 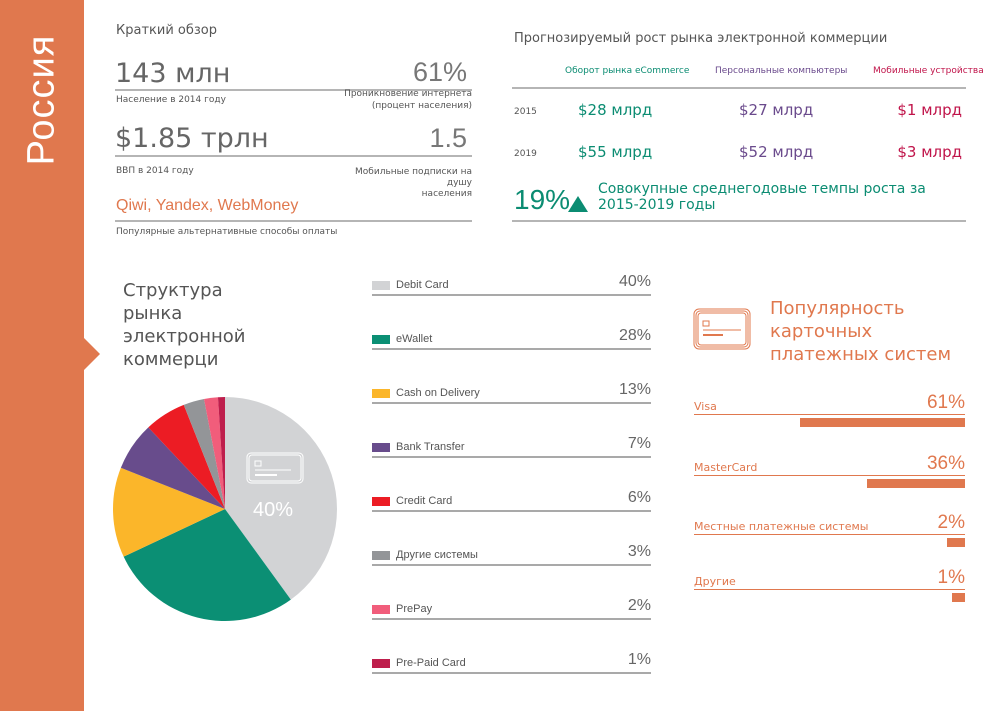 I want to click on legend-label: PrePay, so click(x=414, y=609).